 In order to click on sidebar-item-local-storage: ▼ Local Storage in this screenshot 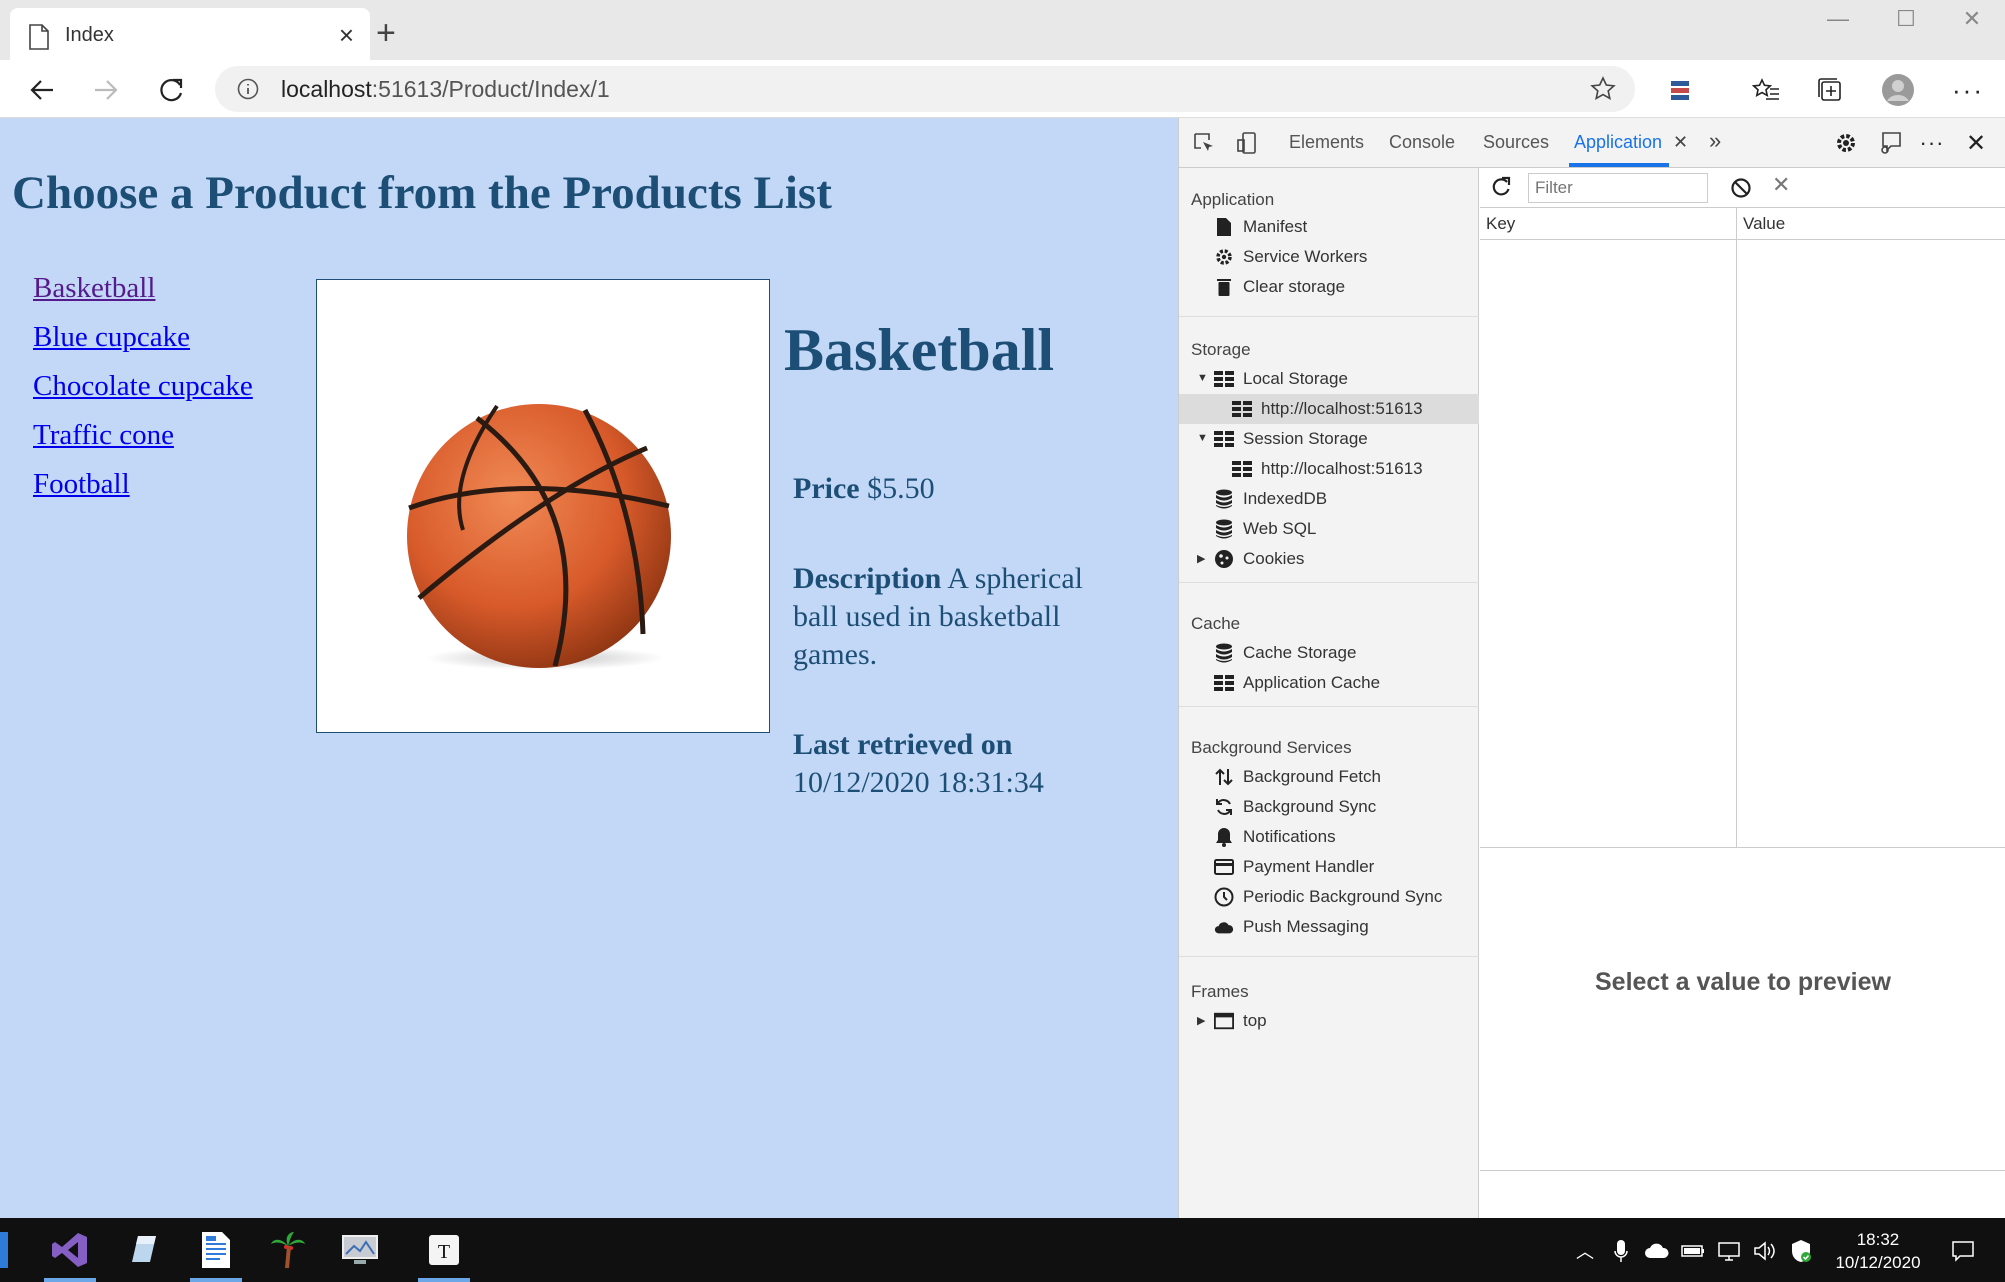, I will do `click(1329, 379)`.